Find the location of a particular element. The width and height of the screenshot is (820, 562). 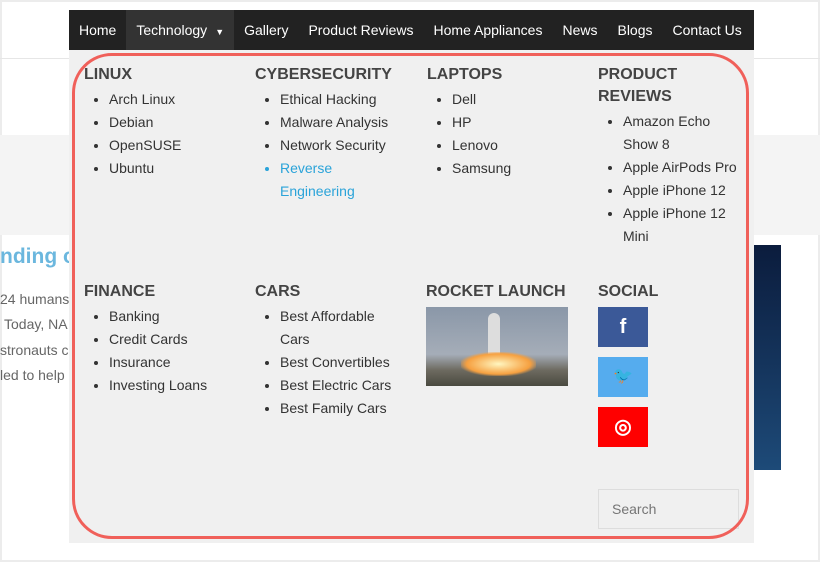

menu-link: Best Family Cars is located at coordinates (347, 408).